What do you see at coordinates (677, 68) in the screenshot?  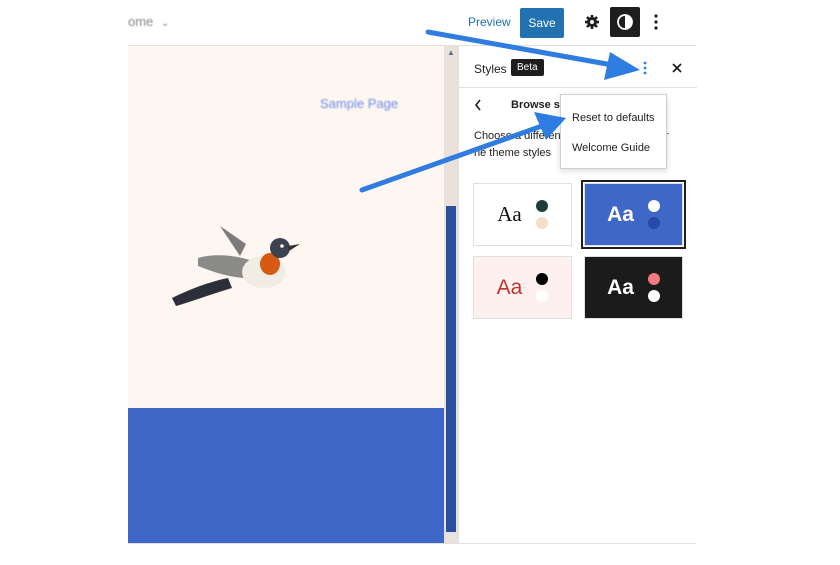 I see `close-icon` at bounding box center [677, 68].